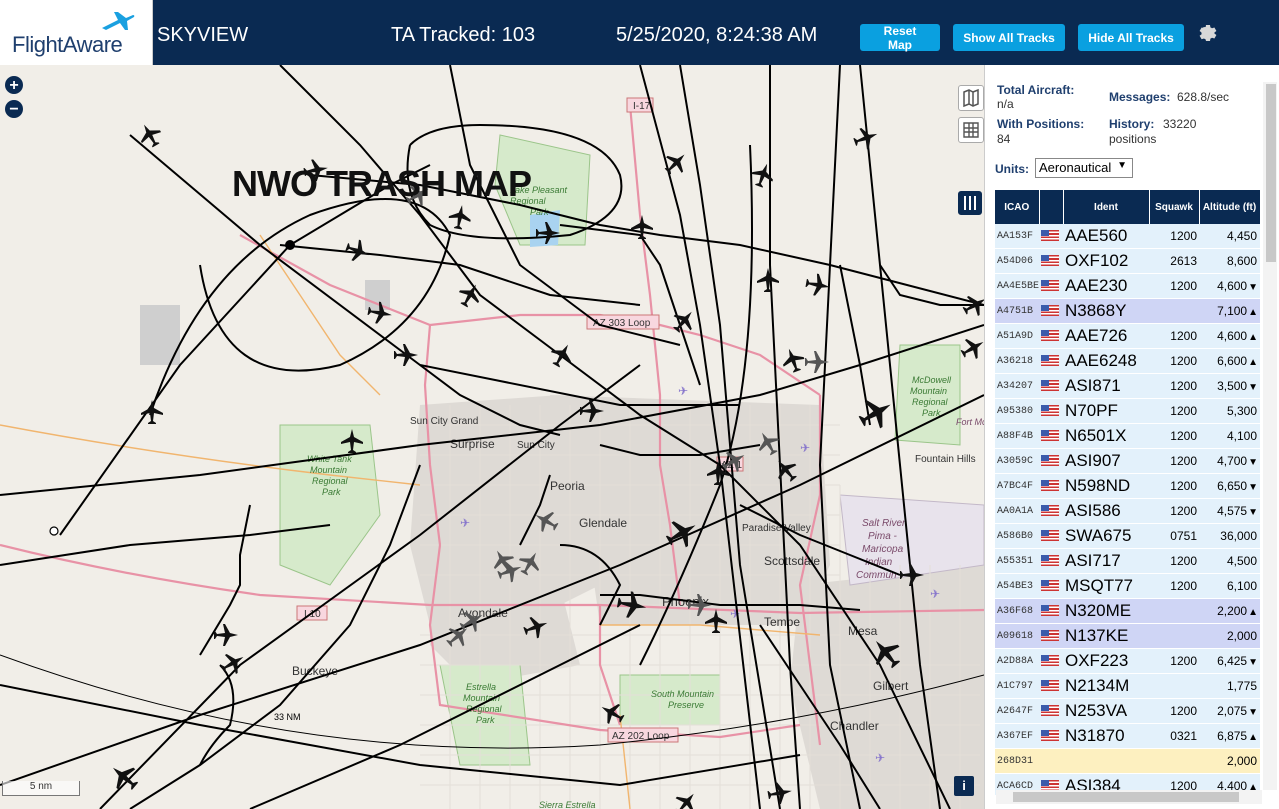 This screenshot has width=1279, height=809. I want to click on altitude-cell: 6,100, so click(1229, 586).